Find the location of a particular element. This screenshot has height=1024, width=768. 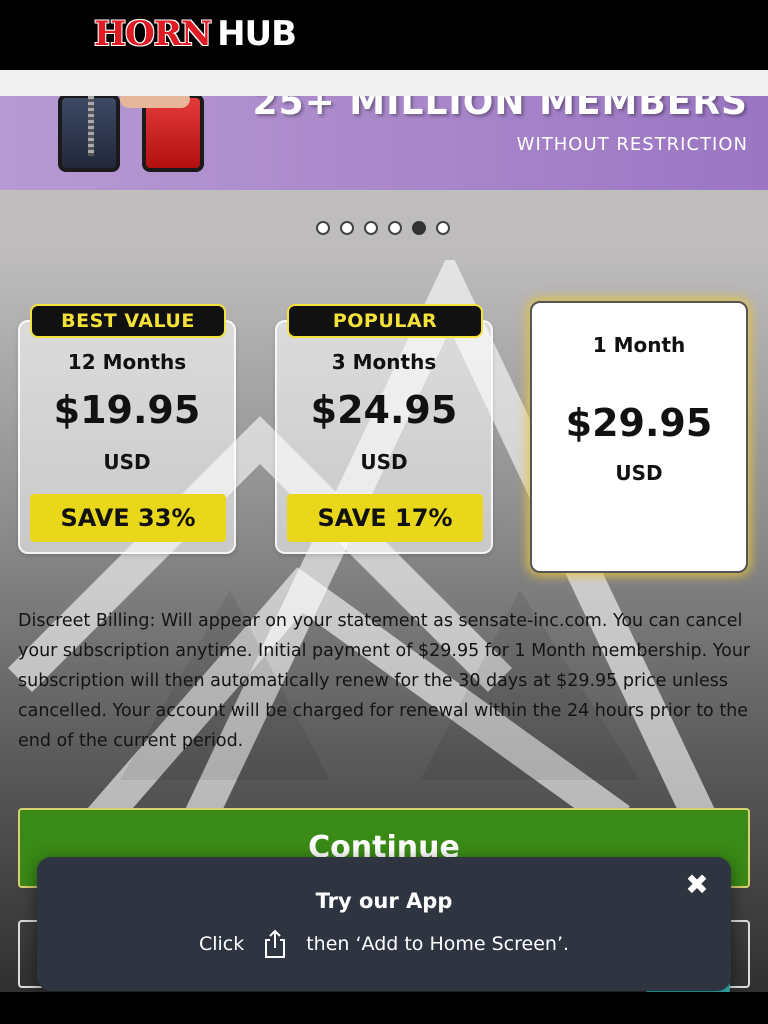

plan-badge: BEST VALUE is located at coordinates (128, 321).